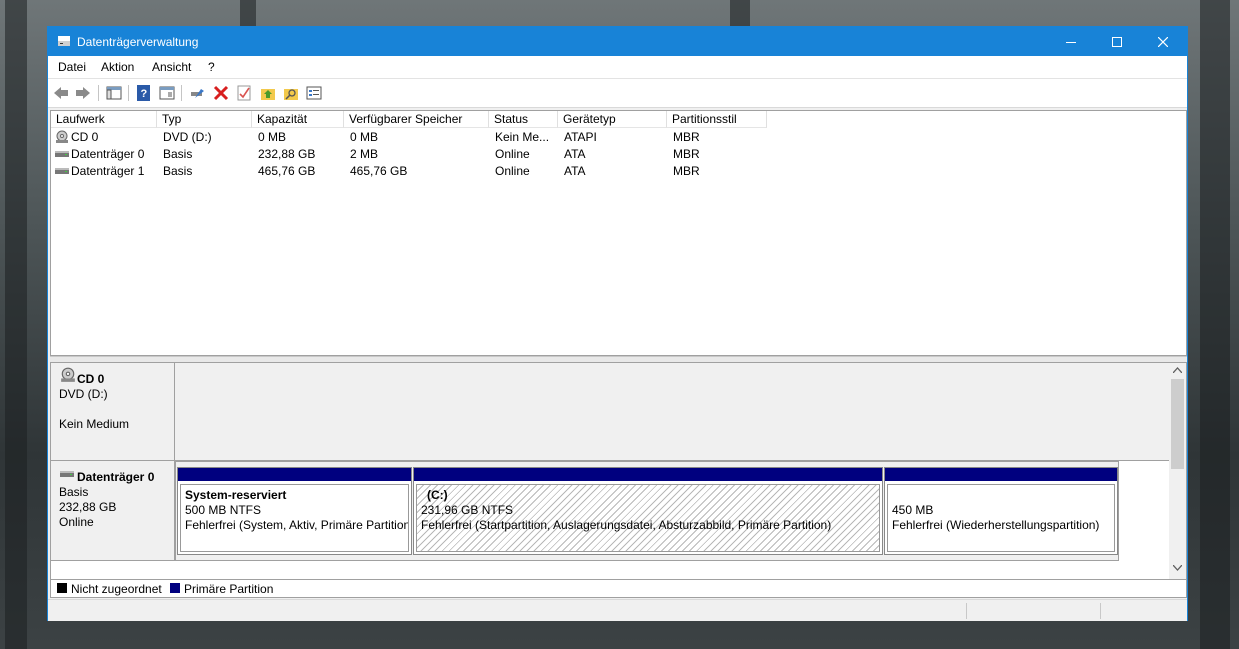  What do you see at coordinates (1177, 568) in the screenshot?
I see `scroll-down-icon` at bounding box center [1177, 568].